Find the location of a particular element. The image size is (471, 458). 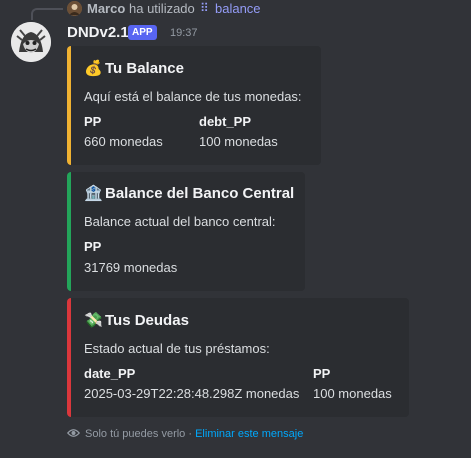

bot-username: DNDv2.1 is located at coordinates (98, 32).